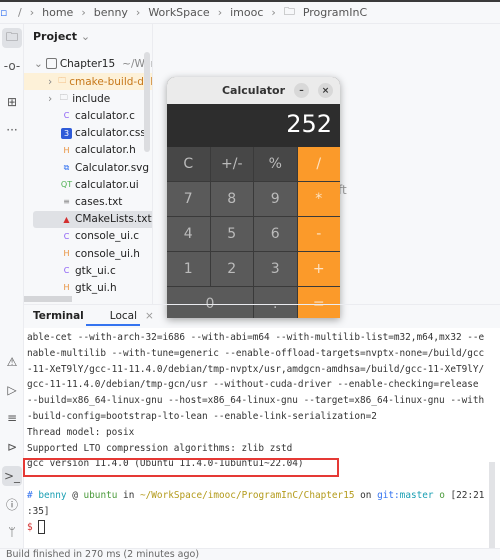 The image size is (500, 560). Describe the element at coordinates (231, 269) in the screenshot. I see `key-2: 2` at that location.